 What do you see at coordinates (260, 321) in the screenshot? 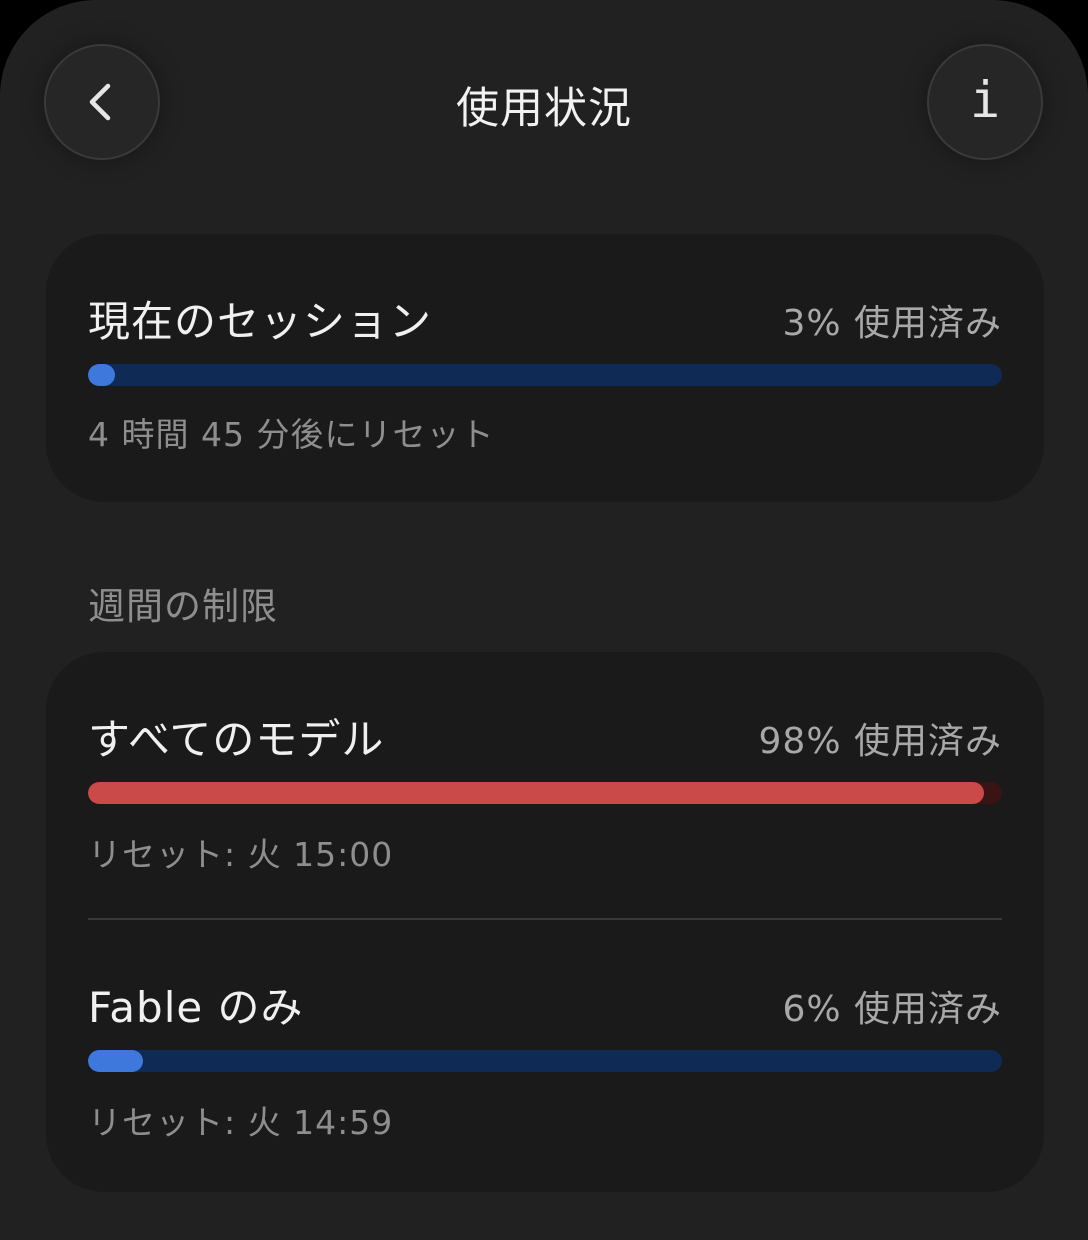
I see `usage-label: 現在のセッション` at bounding box center [260, 321].